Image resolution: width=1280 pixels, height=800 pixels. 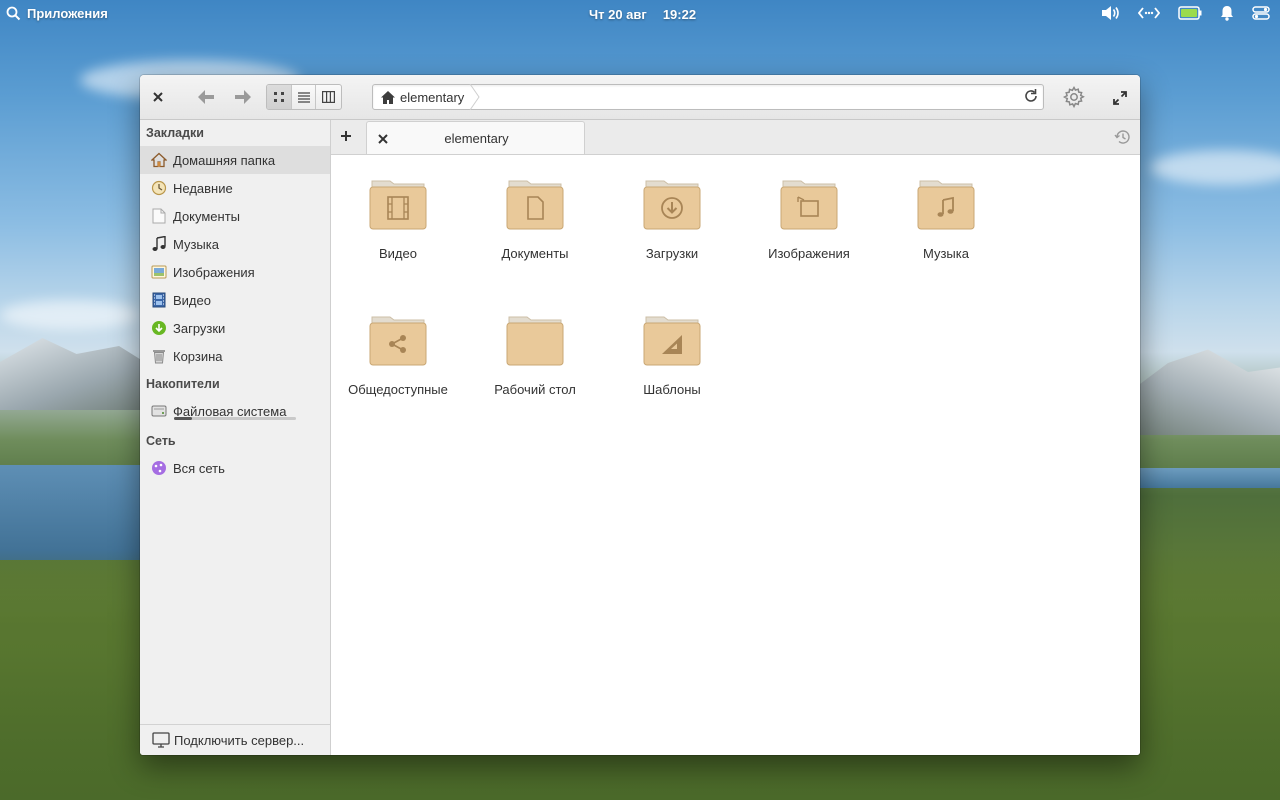 I want to click on folder-item: Общедоступные, so click(x=398, y=383).